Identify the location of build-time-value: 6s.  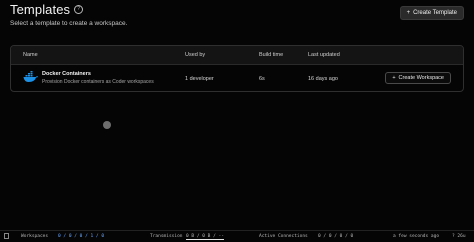
(262, 79).